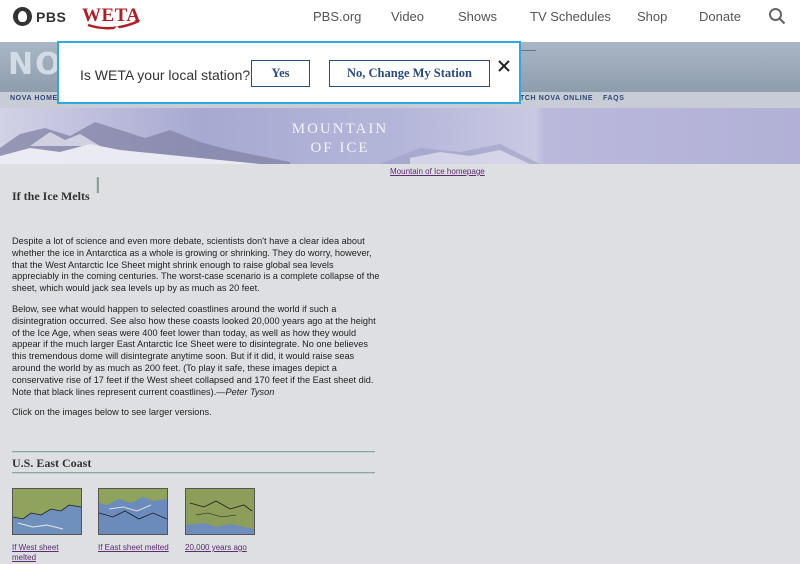 This screenshot has width=800, height=564. Describe the element at coordinates (528, 50) in the screenshot. I see `header-divider` at that location.